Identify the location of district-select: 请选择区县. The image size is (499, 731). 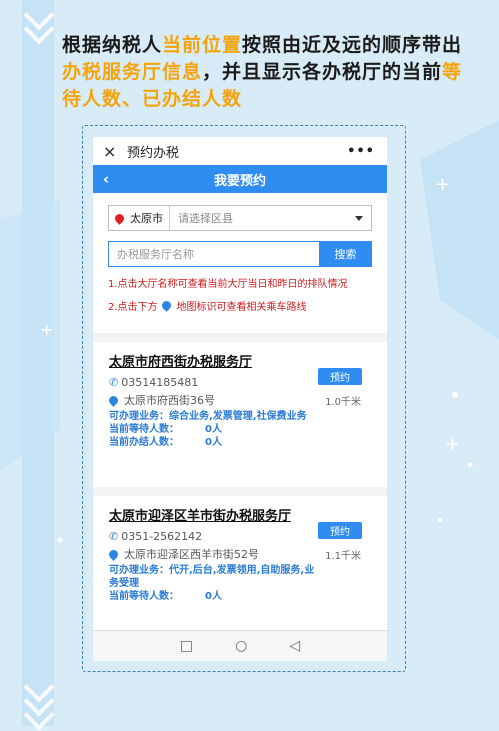
(262, 218).